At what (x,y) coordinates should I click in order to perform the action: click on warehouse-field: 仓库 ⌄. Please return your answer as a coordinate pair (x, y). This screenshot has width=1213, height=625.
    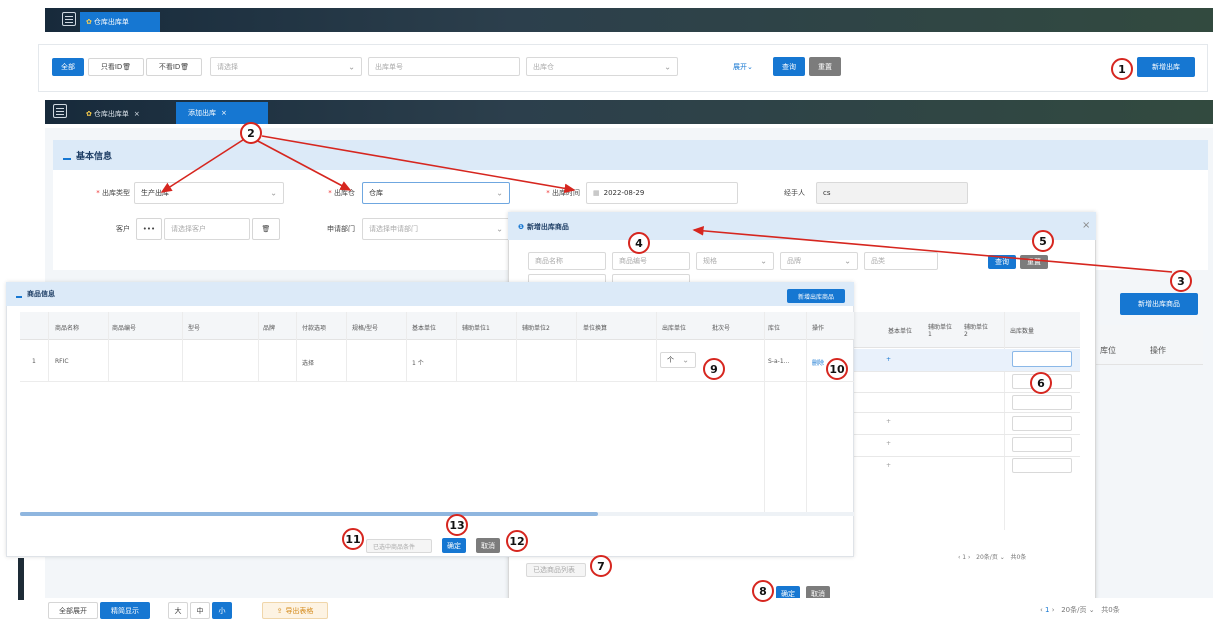
    Looking at the image, I should click on (436, 193).